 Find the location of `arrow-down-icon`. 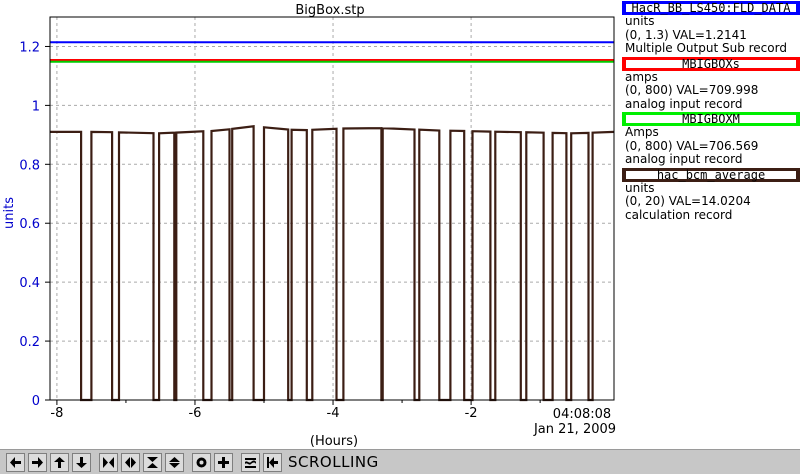

arrow-down-icon is located at coordinates (81, 462).